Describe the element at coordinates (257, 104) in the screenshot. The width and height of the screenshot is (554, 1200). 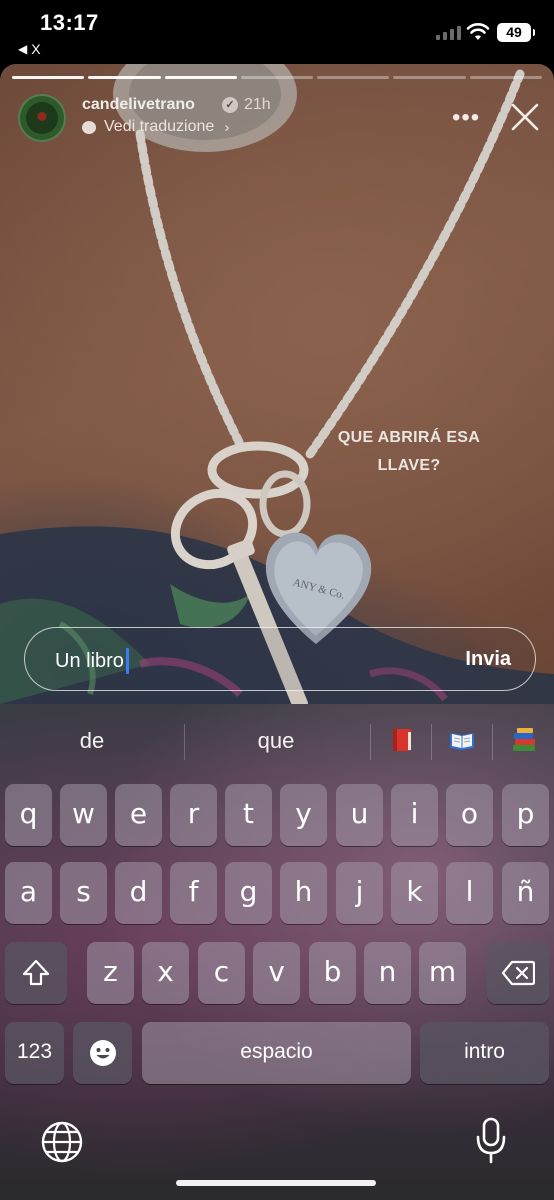
I see `story-time-ago: 21h` at that location.